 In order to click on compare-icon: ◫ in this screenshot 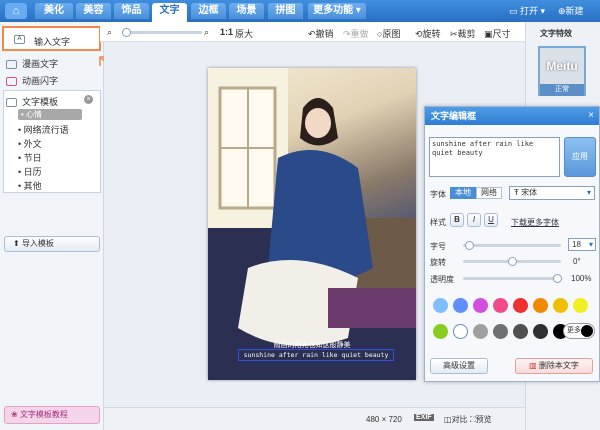, I will do `click(448, 419)`.